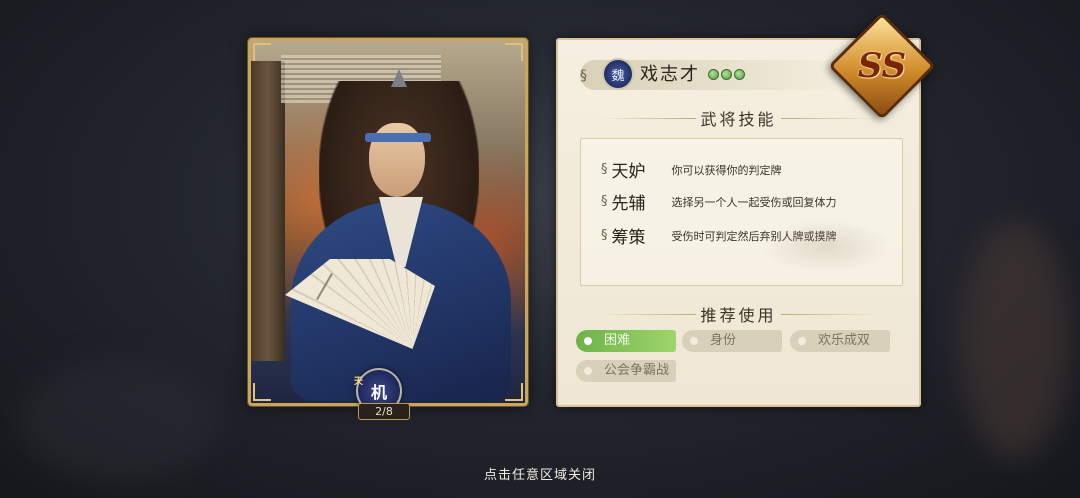  I want to click on skill-name: 筹策, so click(628, 238).